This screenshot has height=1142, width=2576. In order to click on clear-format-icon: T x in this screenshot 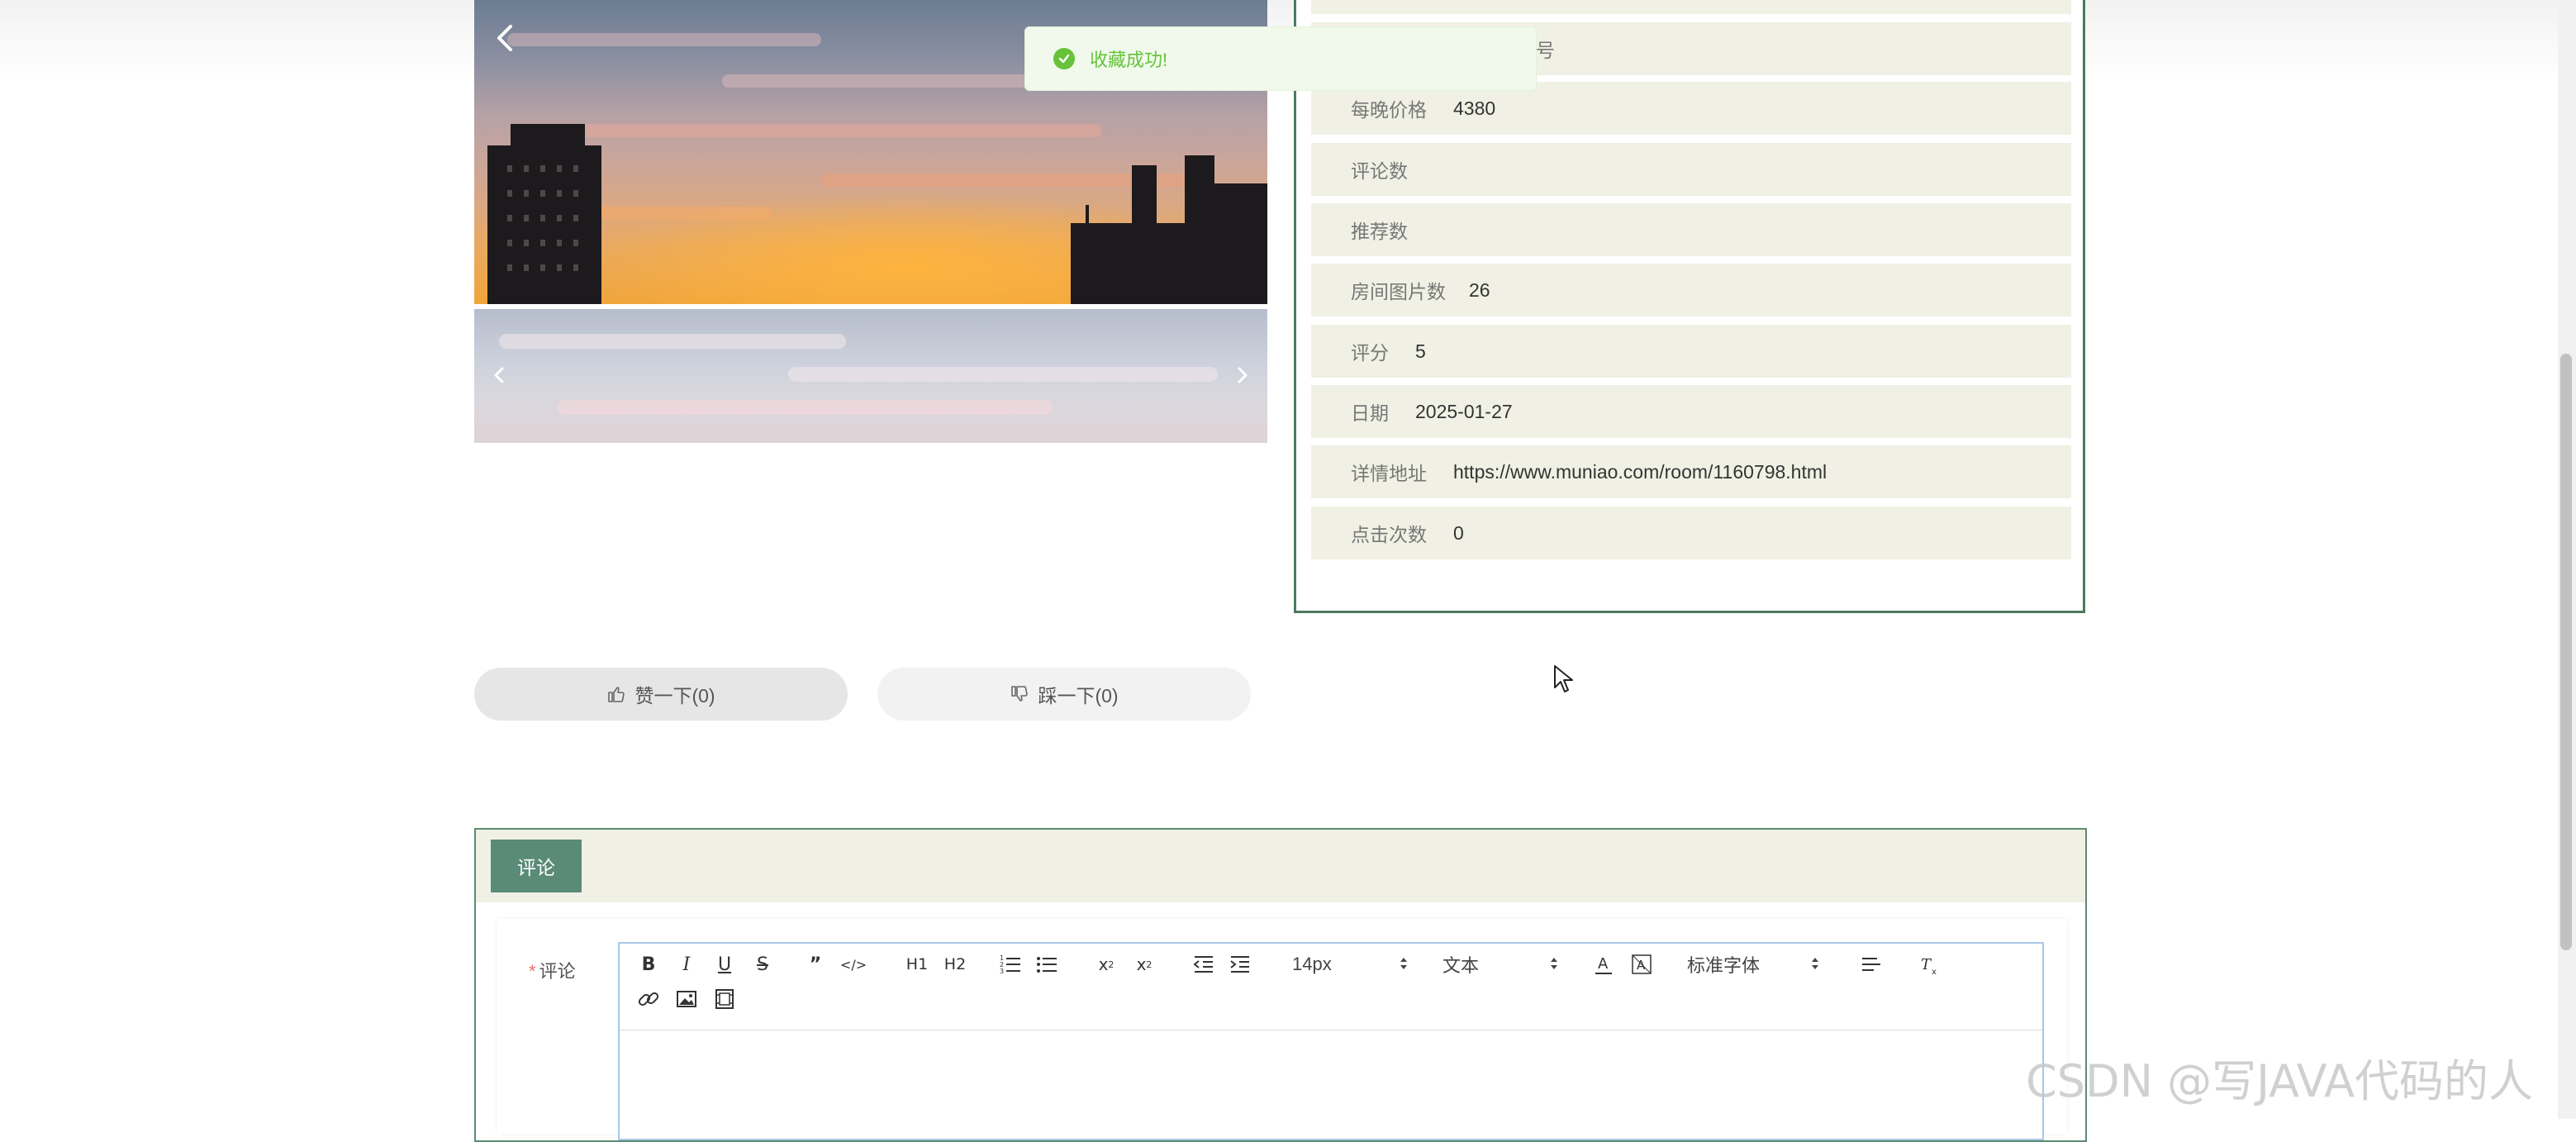, I will do `click(1929, 964)`.